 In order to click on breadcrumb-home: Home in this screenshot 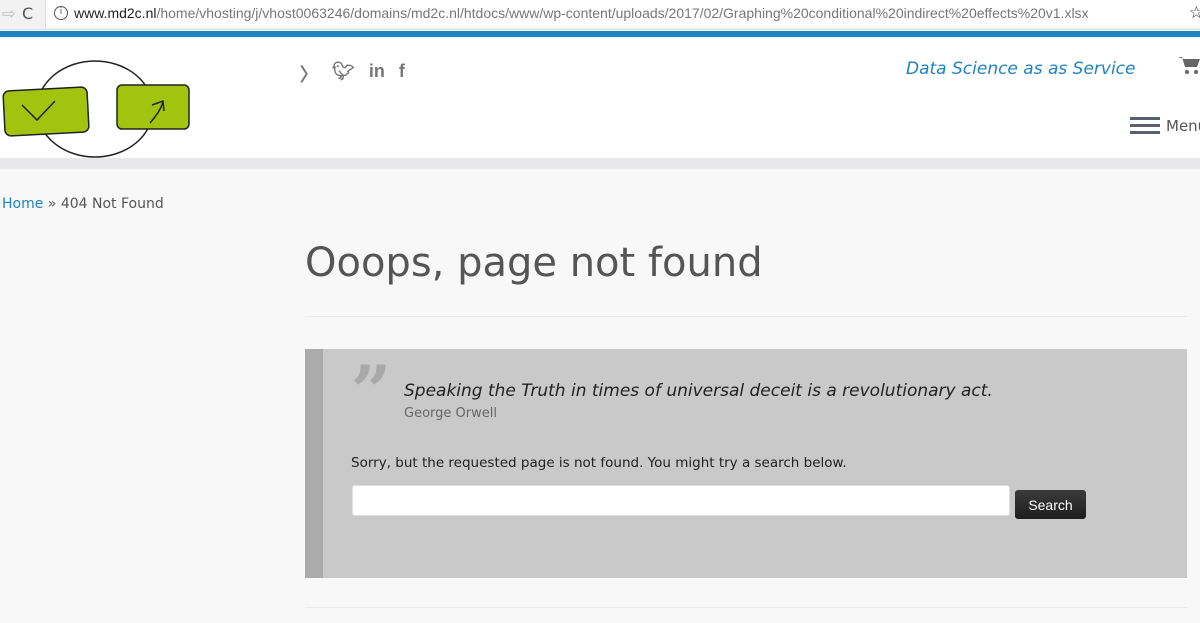, I will do `click(22, 204)`.